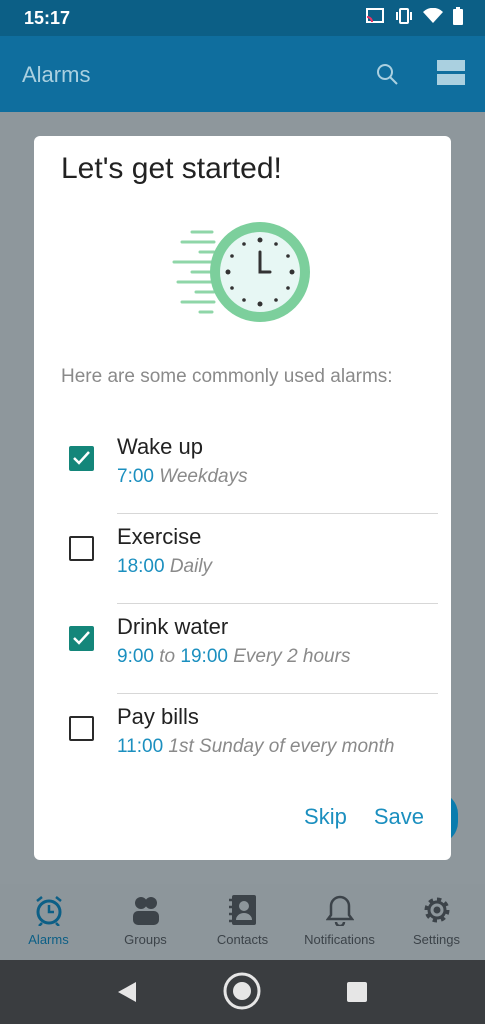 The image size is (485, 1024). What do you see at coordinates (167, 656) in the screenshot?
I see `alarm-range-word: to` at bounding box center [167, 656].